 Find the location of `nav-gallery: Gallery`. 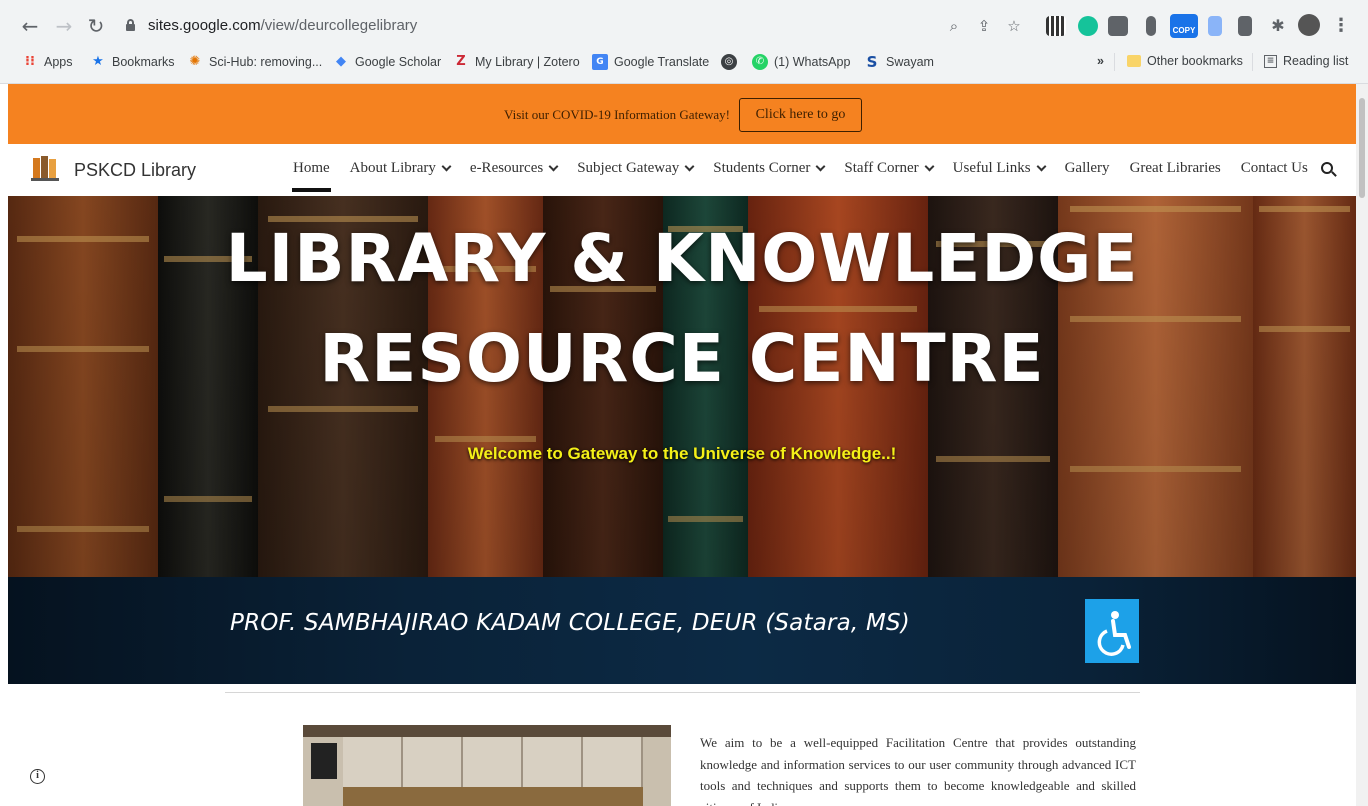

nav-gallery: Gallery is located at coordinates (1087, 168).